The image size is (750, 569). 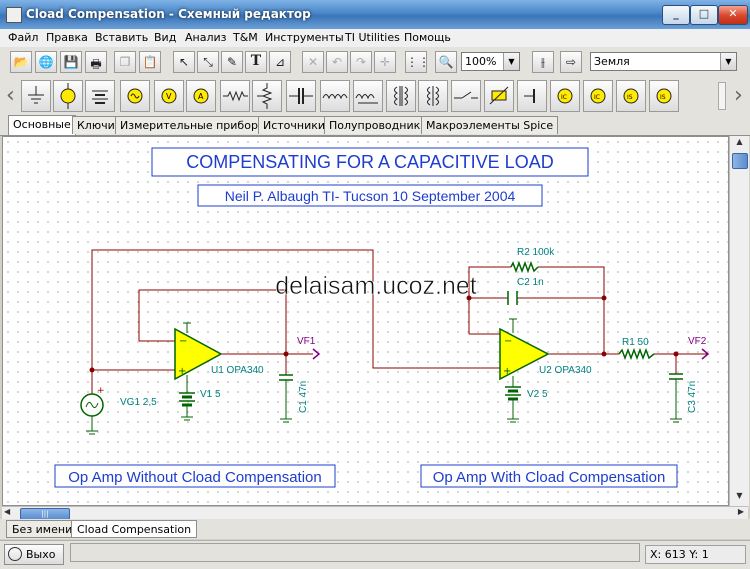 What do you see at coordinates (741, 511) in the screenshot?
I see `scroll-right-icon: ▶` at bounding box center [741, 511].